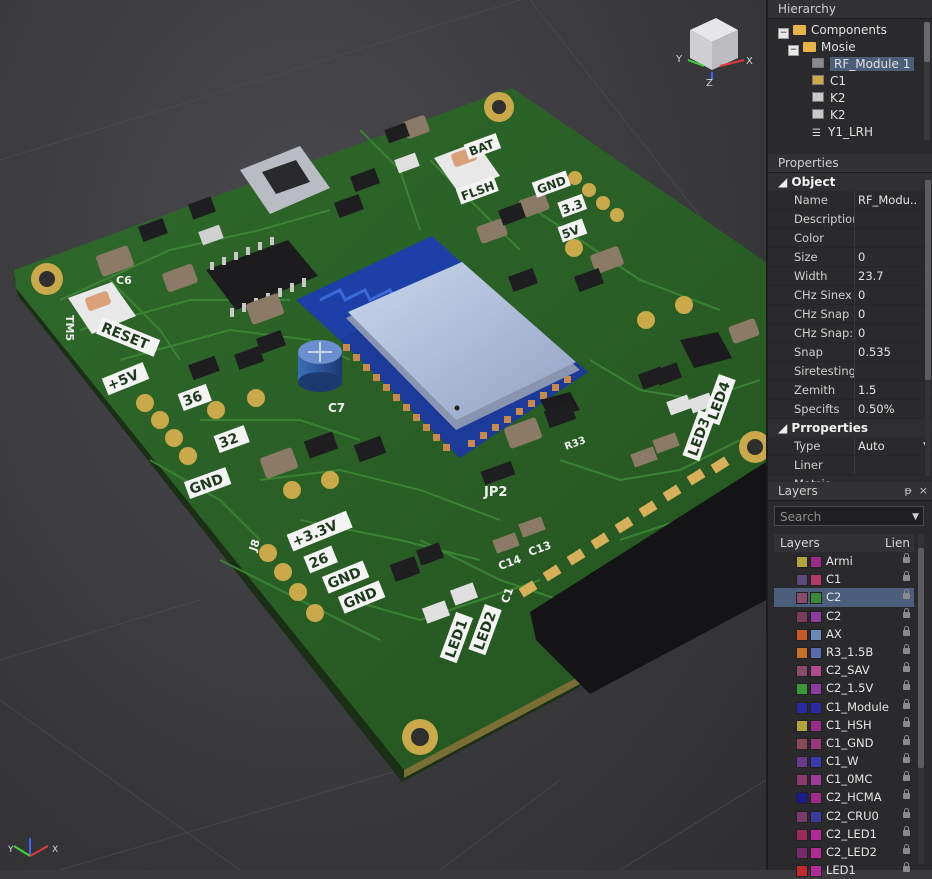 This screenshot has height=879, width=932. I want to click on layer-row: C1_GND, so click(844, 743).